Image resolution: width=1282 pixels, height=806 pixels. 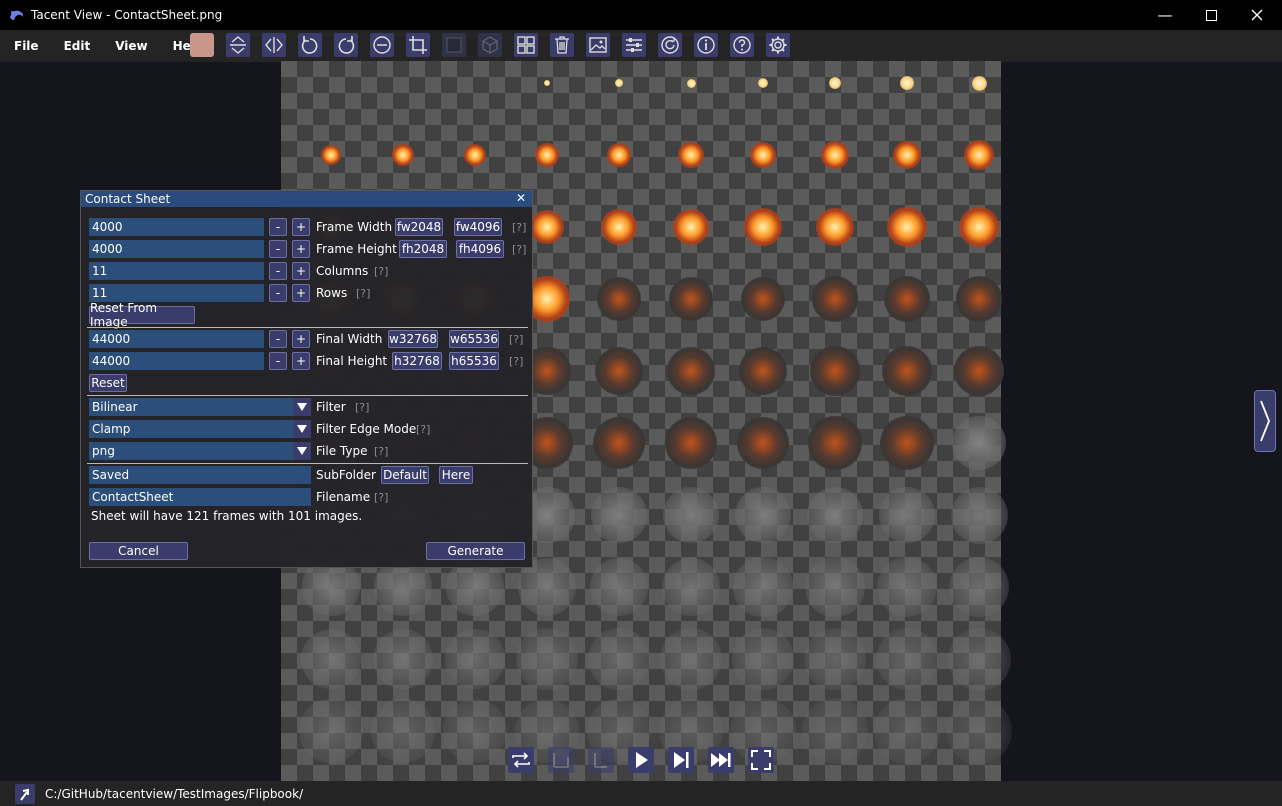 I want to click on fw2048-button: fw2048, so click(x=419, y=227).